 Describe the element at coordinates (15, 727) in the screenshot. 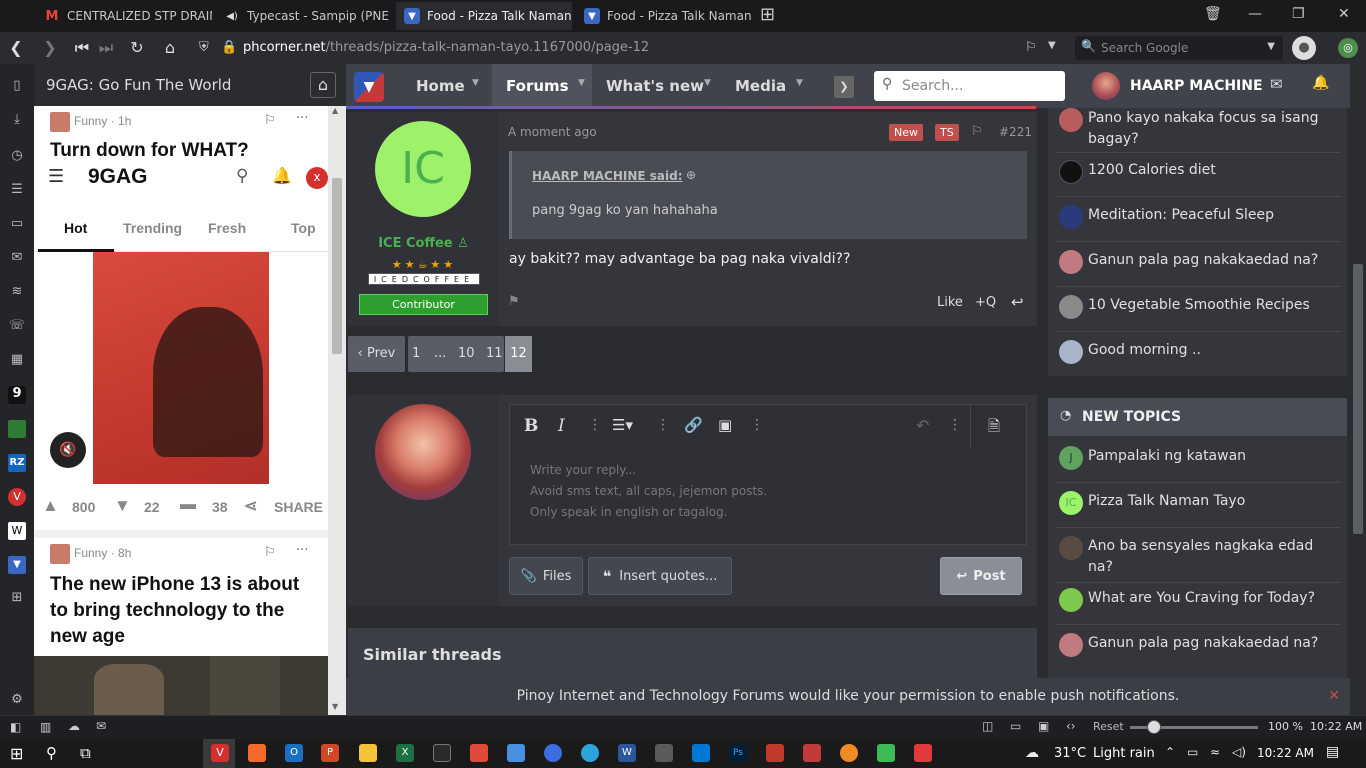

I see `panel-toggle-icon: ◧` at that location.